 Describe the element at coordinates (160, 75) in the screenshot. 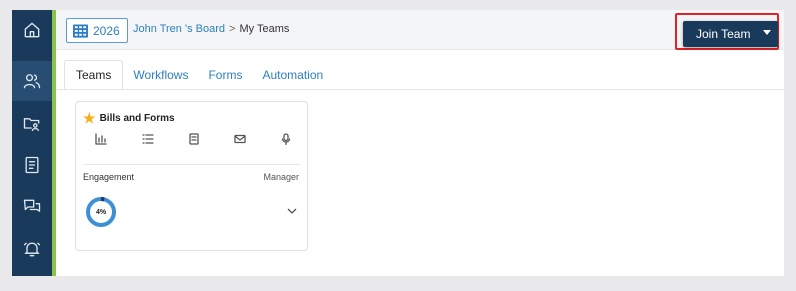

I see `tab-workflows: Workflows` at that location.